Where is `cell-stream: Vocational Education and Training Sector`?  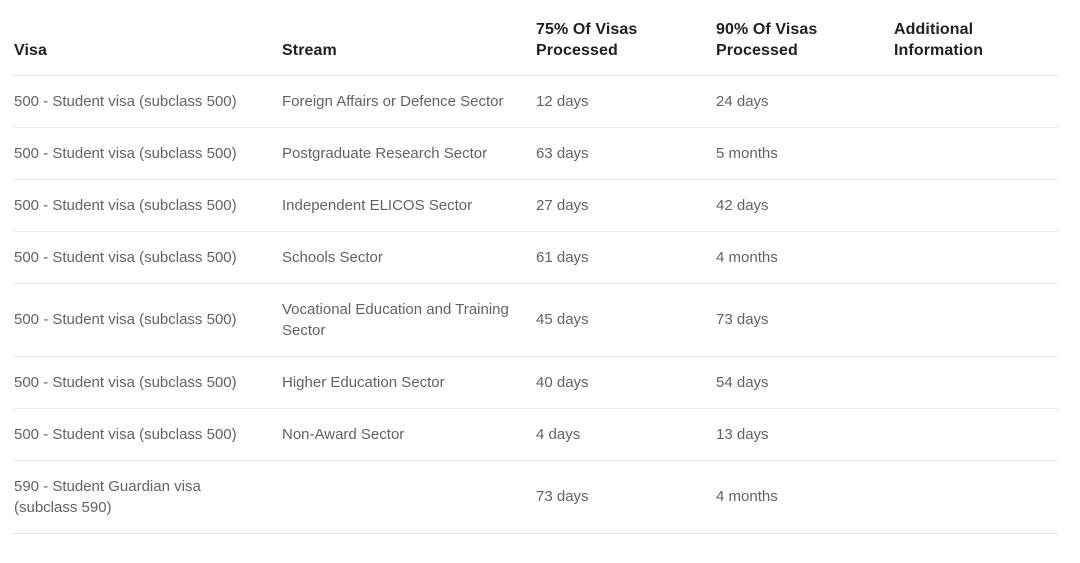
cell-stream: Vocational Education and Training Sector is located at coordinates (405, 320).